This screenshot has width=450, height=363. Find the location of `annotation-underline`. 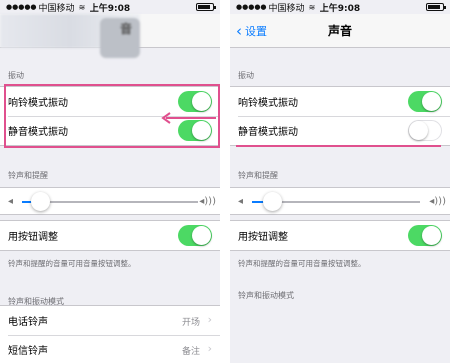

annotation-underline is located at coordinates (338, 146).